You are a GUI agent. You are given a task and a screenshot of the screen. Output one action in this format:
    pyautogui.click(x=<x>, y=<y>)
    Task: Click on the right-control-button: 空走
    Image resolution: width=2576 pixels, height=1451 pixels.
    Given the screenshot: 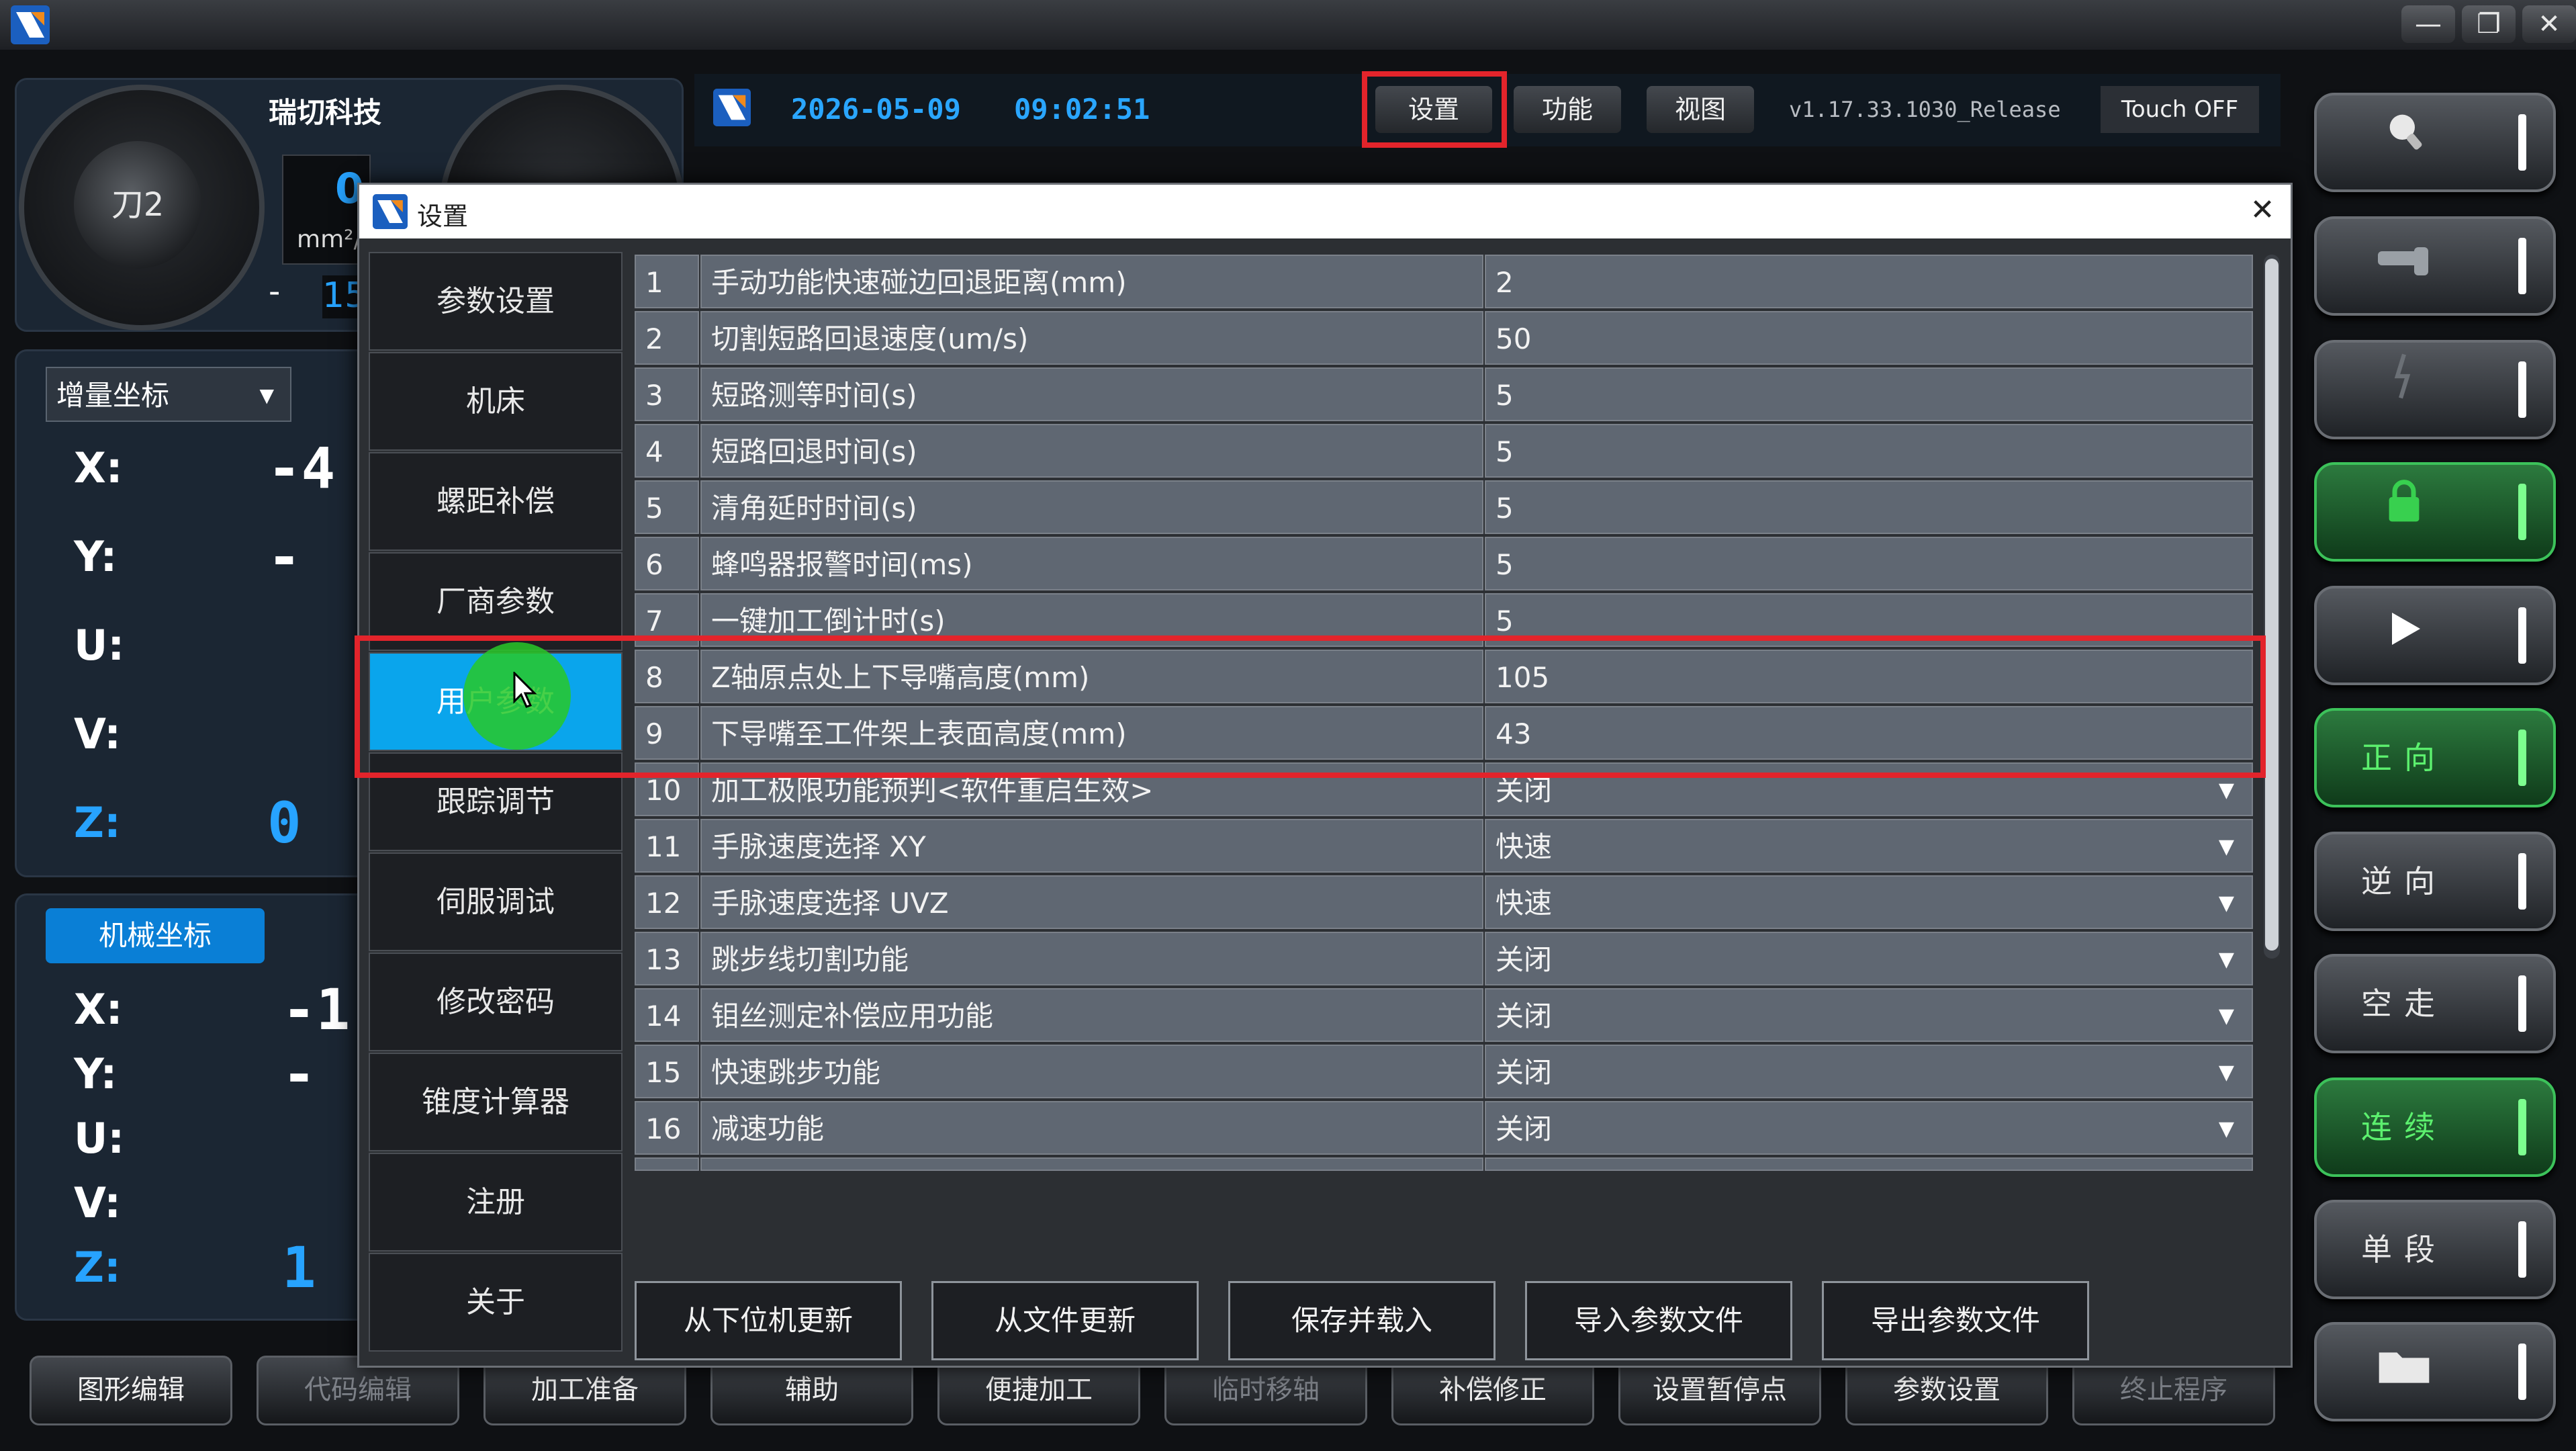 What is the action you would take?
    pyautogui.click(x=2435, y=1003)
    